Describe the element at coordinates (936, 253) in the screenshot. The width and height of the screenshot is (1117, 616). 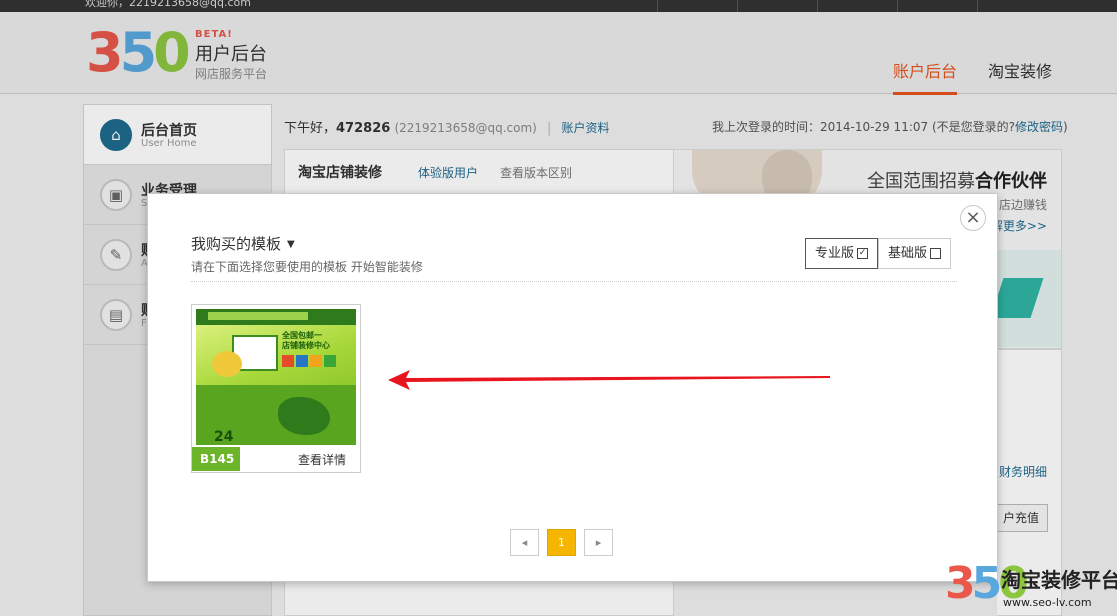
I see `checkbox-icon` at that location.